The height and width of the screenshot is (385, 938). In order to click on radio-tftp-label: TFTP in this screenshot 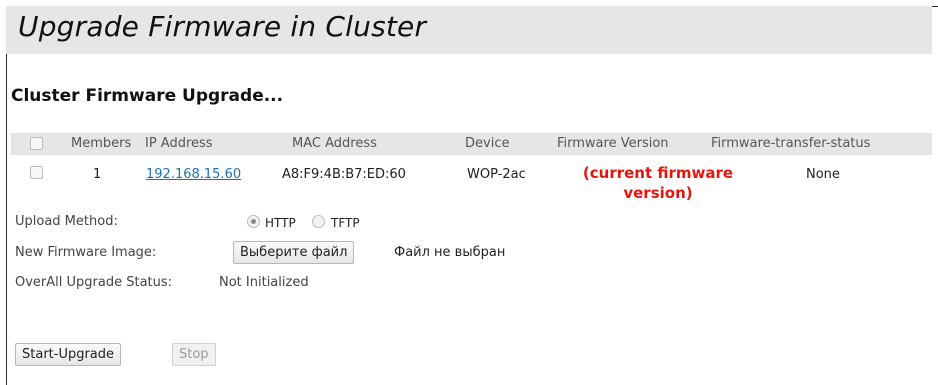, I will do `click(345, 223)`.